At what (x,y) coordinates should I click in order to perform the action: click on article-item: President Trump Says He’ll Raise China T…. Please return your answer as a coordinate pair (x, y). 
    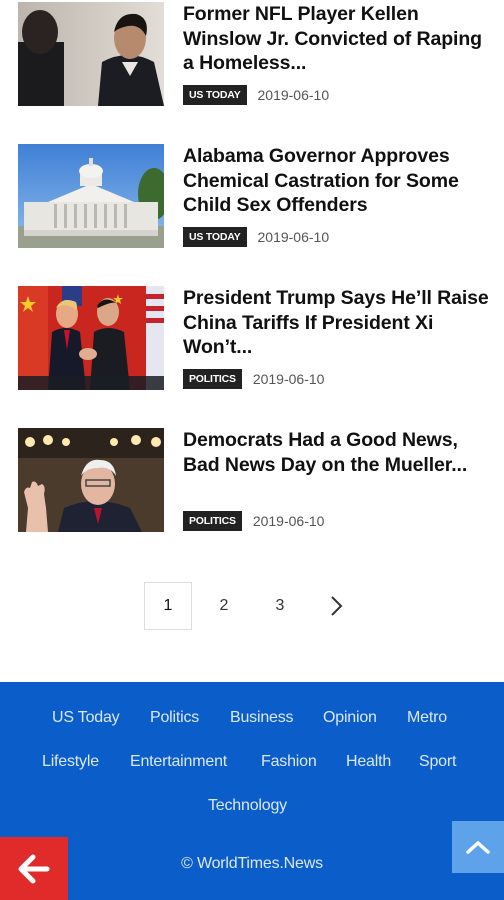
    Looking at the image, I should click on (254, 338).